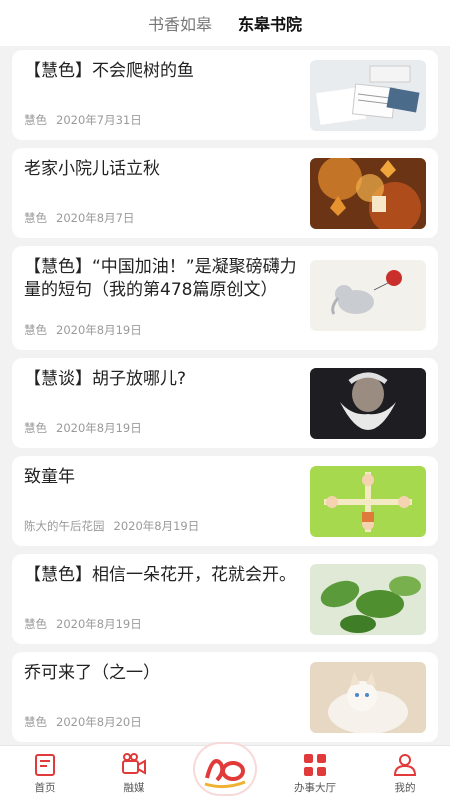 This screenshot has width=450, height=801. What do you see at coordinates (105, 379) in the screenshot?
I see `article-title: 【慧谈】胡子放哪儿?` at bounding box center [105, 379].